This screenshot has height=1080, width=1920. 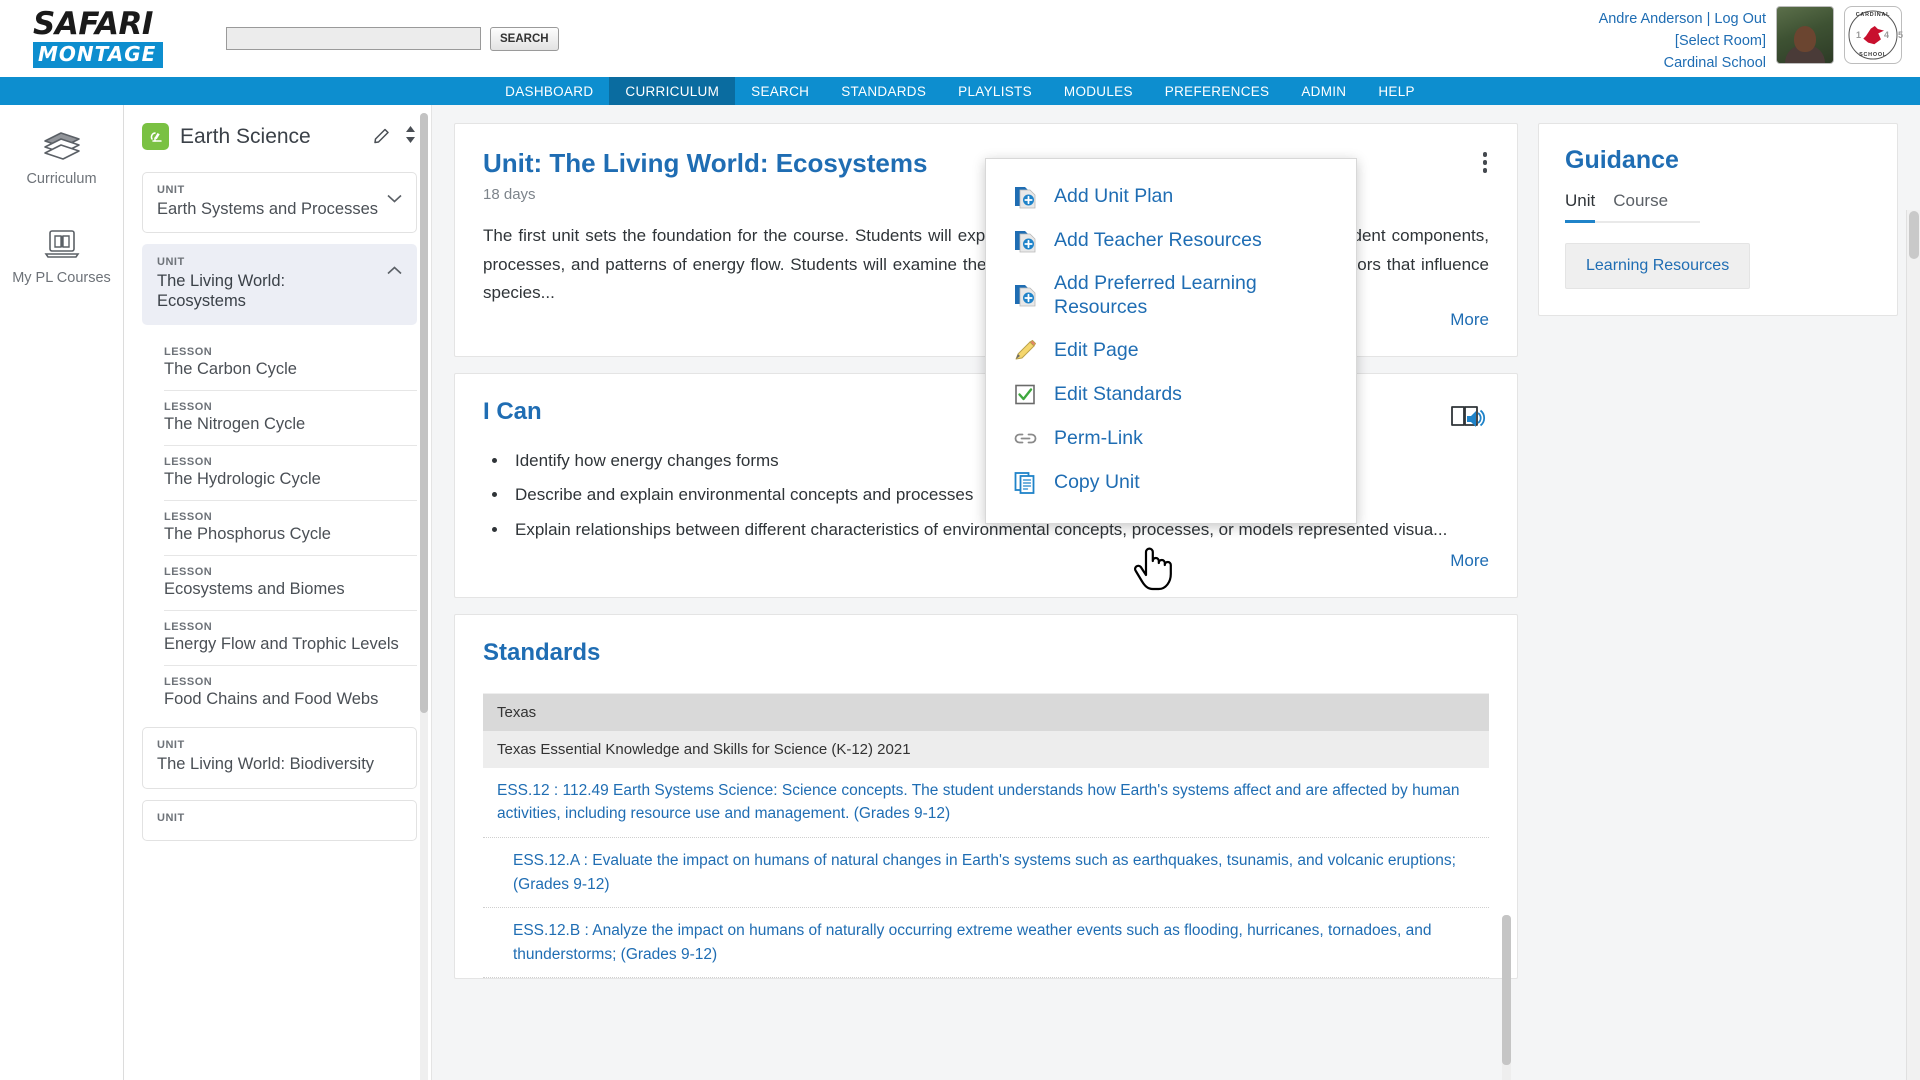 What do you see at coordinates (61, 255) in the screenshot?
I see `rail-item-my-pl-courses: My PL Courses` at bounding box center [61, 255].